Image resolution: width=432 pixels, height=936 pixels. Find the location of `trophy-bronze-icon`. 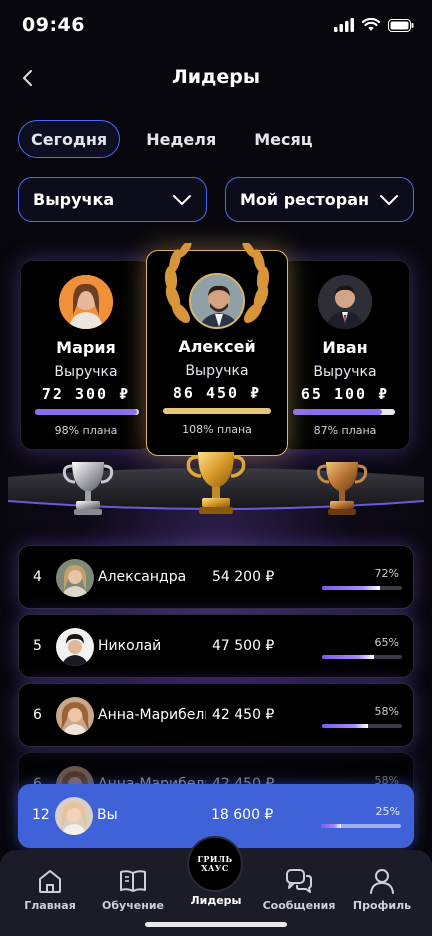

trophy-bronze-icon is located at coordinates (342, 488).